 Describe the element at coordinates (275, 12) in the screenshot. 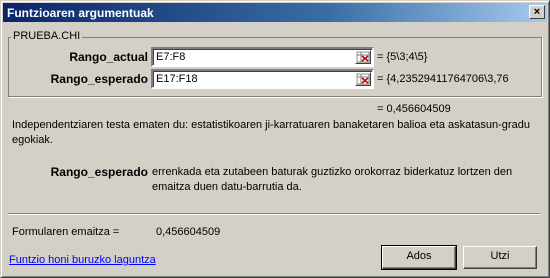

I see `title-bar: Funtzioaren argumentuak ×` at that location.